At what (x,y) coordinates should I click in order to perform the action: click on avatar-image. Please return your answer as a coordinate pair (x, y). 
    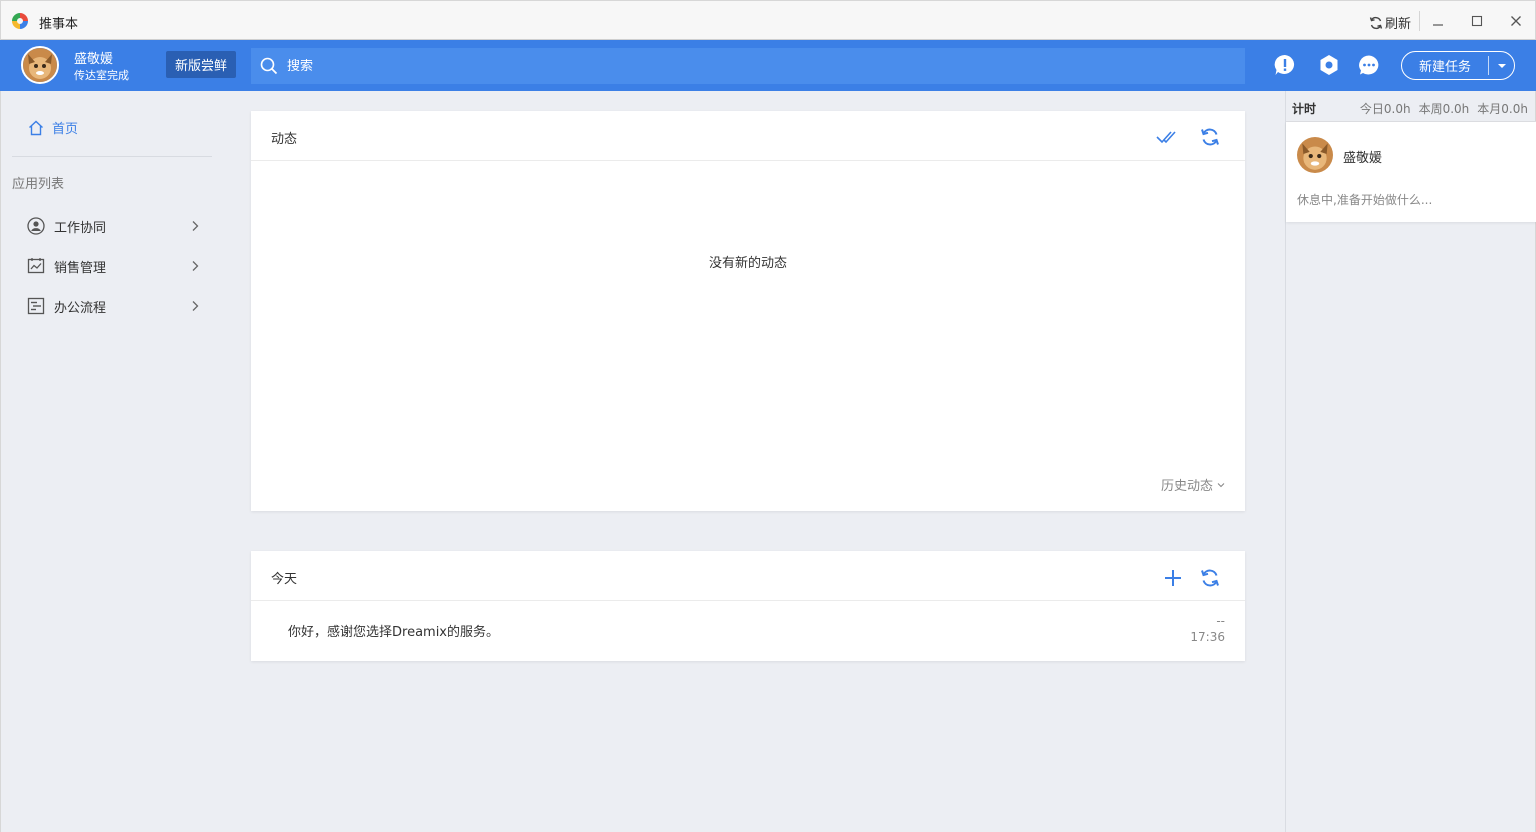
    Looking at the image, I should click on (40, 65).